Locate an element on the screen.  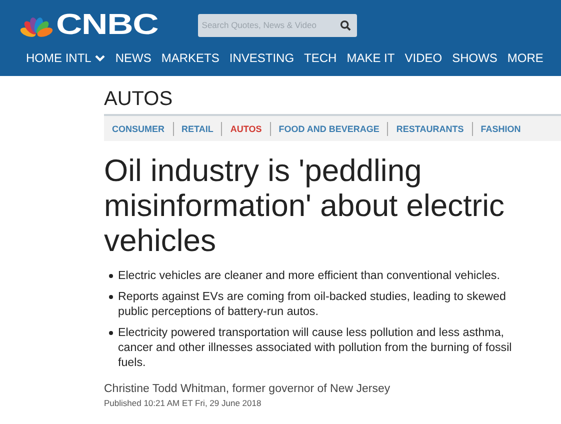
nav-link: MAKE IT is located at coordinates (370, 58).